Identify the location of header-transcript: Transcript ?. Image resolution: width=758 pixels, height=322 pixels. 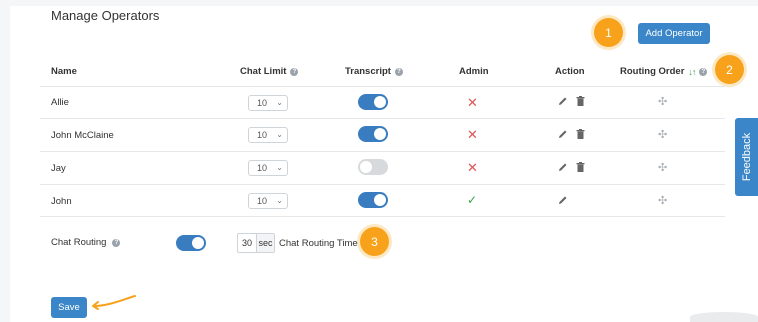
(374, 71).